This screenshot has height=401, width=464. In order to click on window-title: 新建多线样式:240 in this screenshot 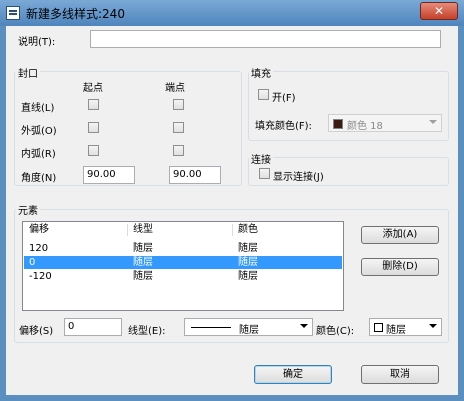, I will do `click(75, 14)`.